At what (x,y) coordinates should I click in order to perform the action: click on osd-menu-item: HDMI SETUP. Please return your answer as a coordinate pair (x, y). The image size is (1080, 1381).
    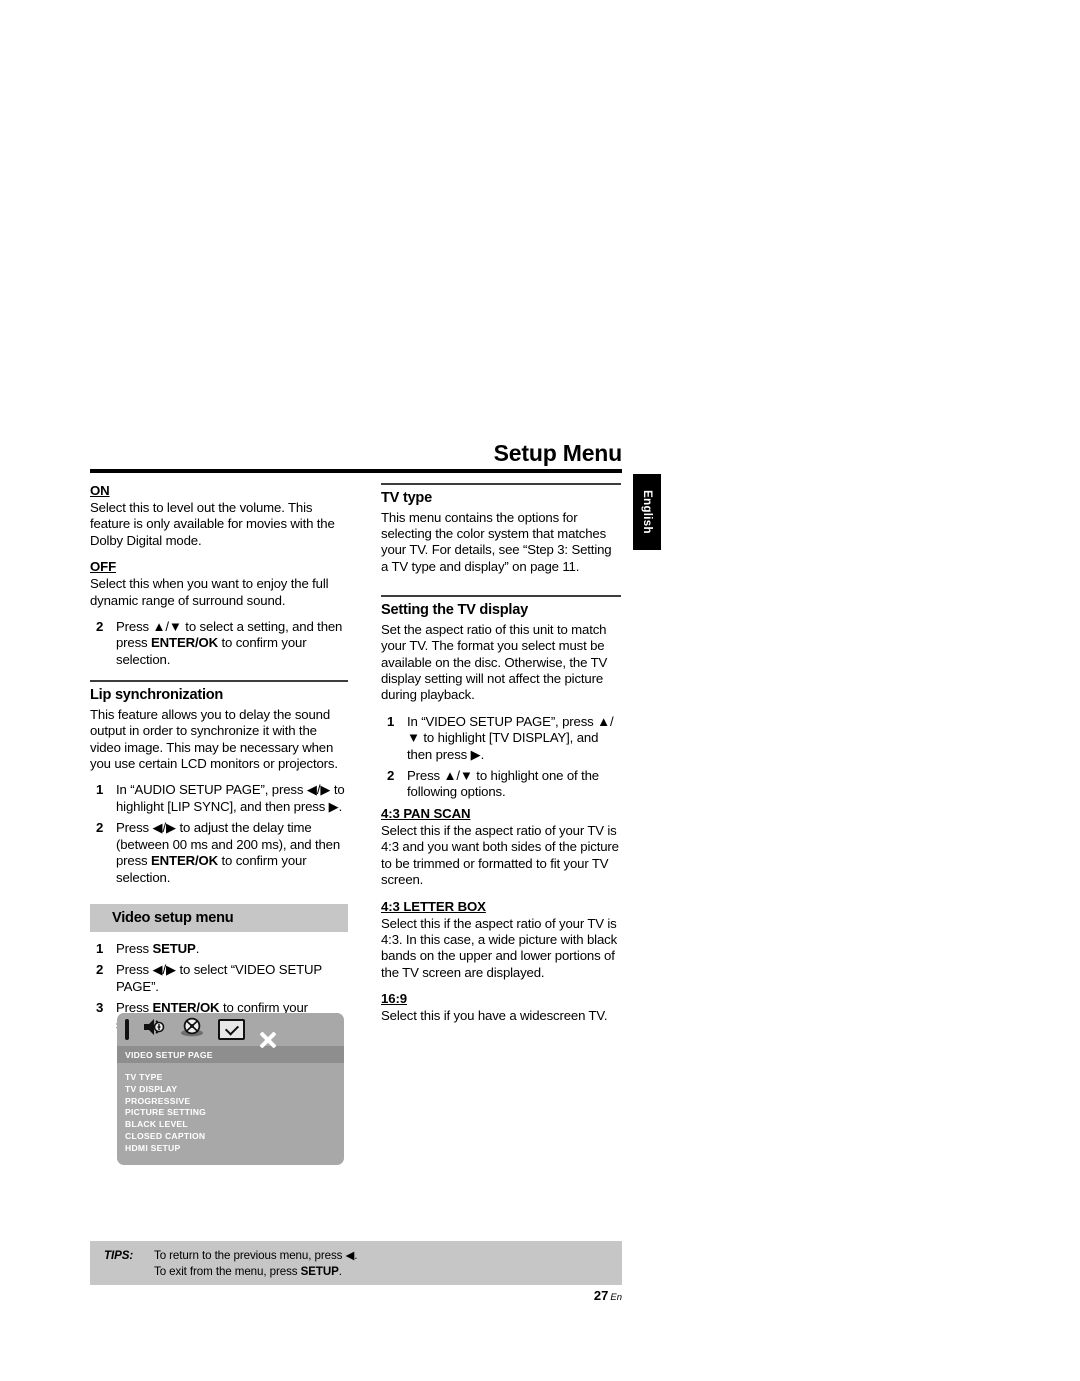
    Looking at the image, I should click on (234, 1149).